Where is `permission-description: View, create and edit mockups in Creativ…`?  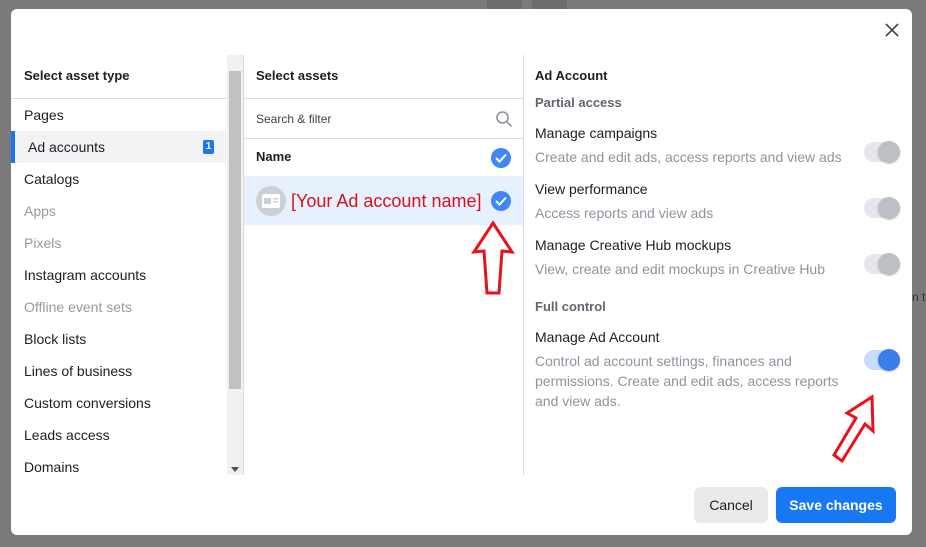 permission-description: View, create and edit mockups in Creativ… is located at coordinates (680, 269).